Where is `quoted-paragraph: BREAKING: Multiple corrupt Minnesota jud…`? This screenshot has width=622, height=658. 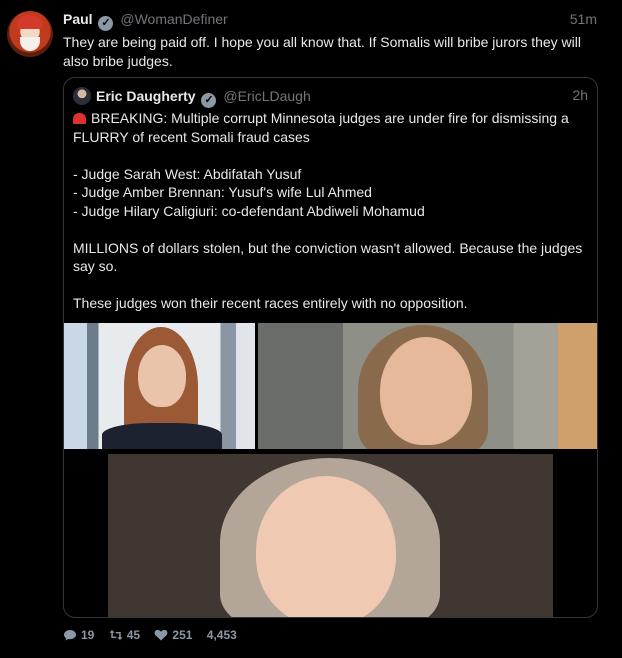
quoted-paragraph: BREAKING: Multiple corrupt Minnesota jud… is located at coordinates (321, 127).